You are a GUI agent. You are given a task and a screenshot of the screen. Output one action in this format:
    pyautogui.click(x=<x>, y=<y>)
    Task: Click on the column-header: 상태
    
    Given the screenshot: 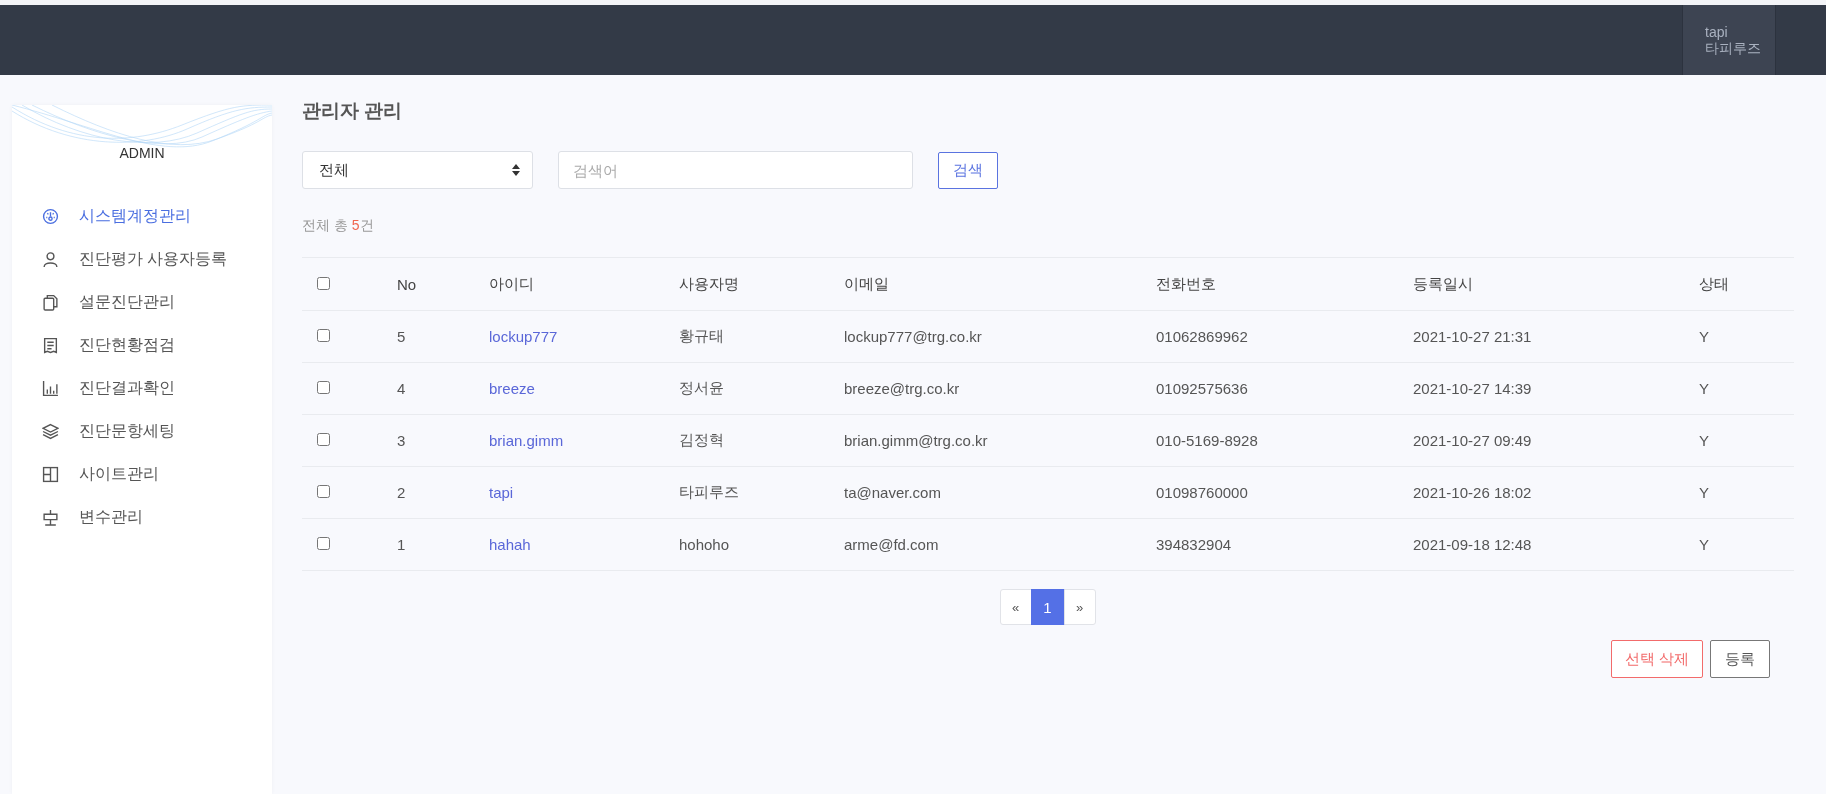 What is the action you would take?
    pyautogui.click(x=1746, y=284)
    